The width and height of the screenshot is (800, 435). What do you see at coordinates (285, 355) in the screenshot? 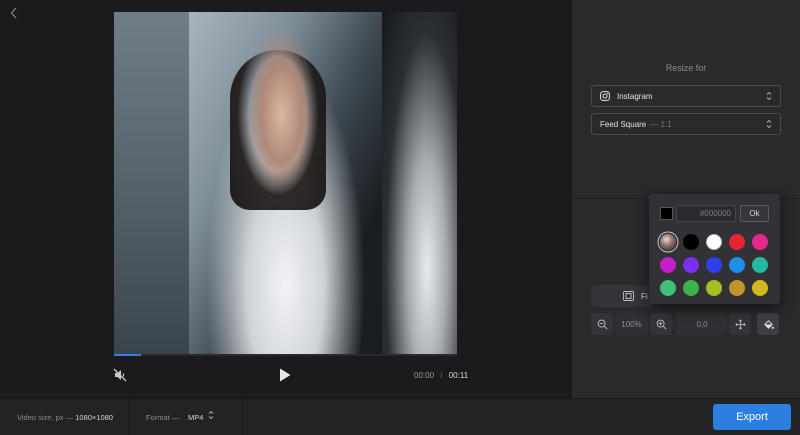
I see `playback-progress-bar` at bounding box center [285, 355].